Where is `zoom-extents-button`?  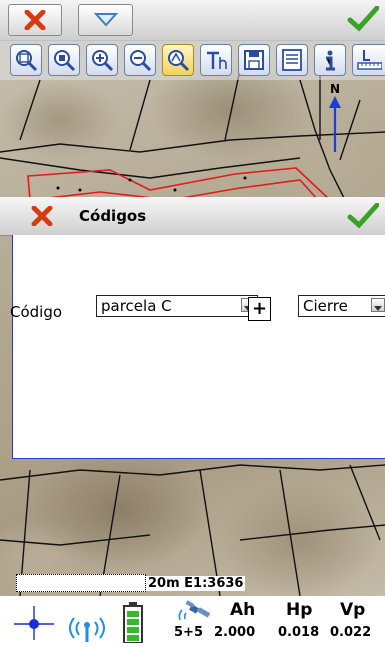
zoom-extents-button is located at coordinates (26, 60).